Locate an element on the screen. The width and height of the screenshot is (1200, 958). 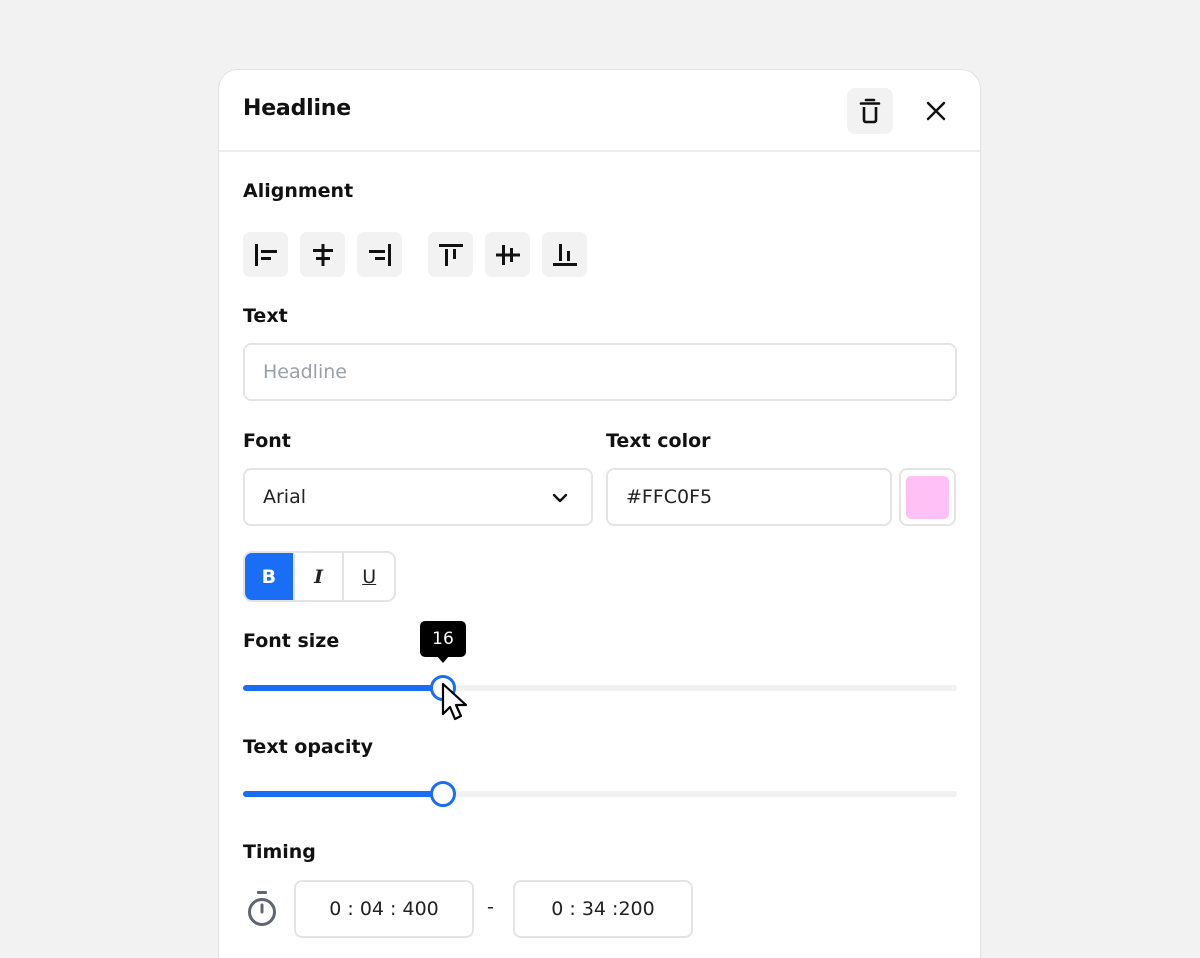
underline-button: U is located at coordinates (369, 576).